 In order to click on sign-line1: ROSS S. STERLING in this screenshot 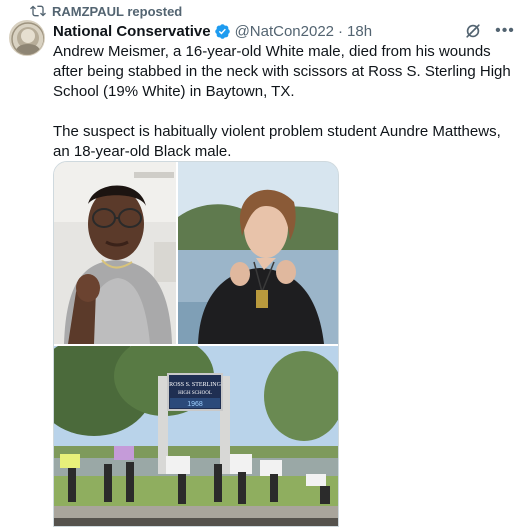, I will do `click(195, 385)`.